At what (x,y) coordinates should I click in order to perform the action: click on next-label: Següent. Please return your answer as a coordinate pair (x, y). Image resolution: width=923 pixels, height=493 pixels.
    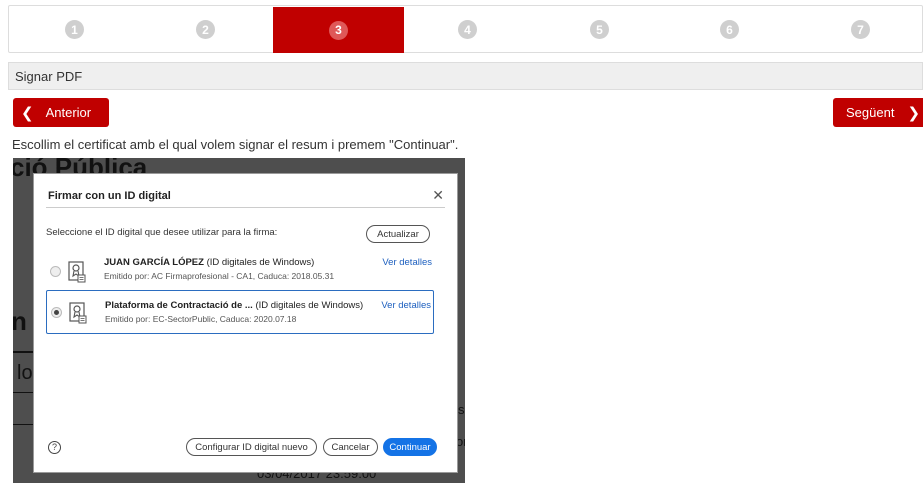
    Looking at the image, I should click on (870, 112).